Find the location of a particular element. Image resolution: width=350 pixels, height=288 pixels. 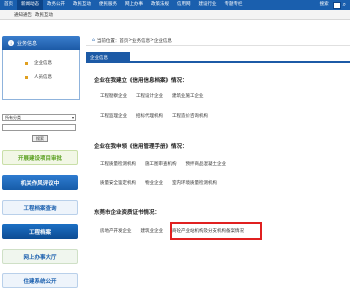

nav-search-label: 搜索 is located at coordinates (324, 5).